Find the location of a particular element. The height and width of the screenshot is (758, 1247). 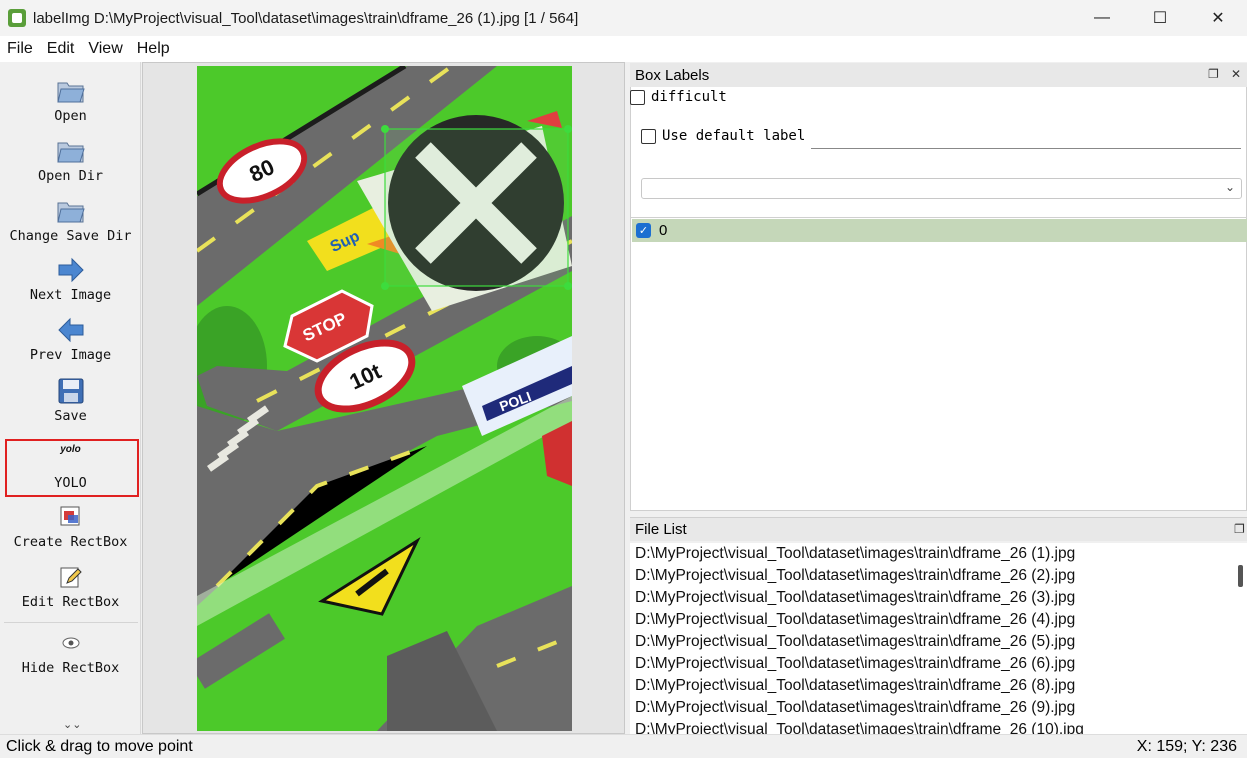

label-item-text: 0 is located at coordinates (663, 230).